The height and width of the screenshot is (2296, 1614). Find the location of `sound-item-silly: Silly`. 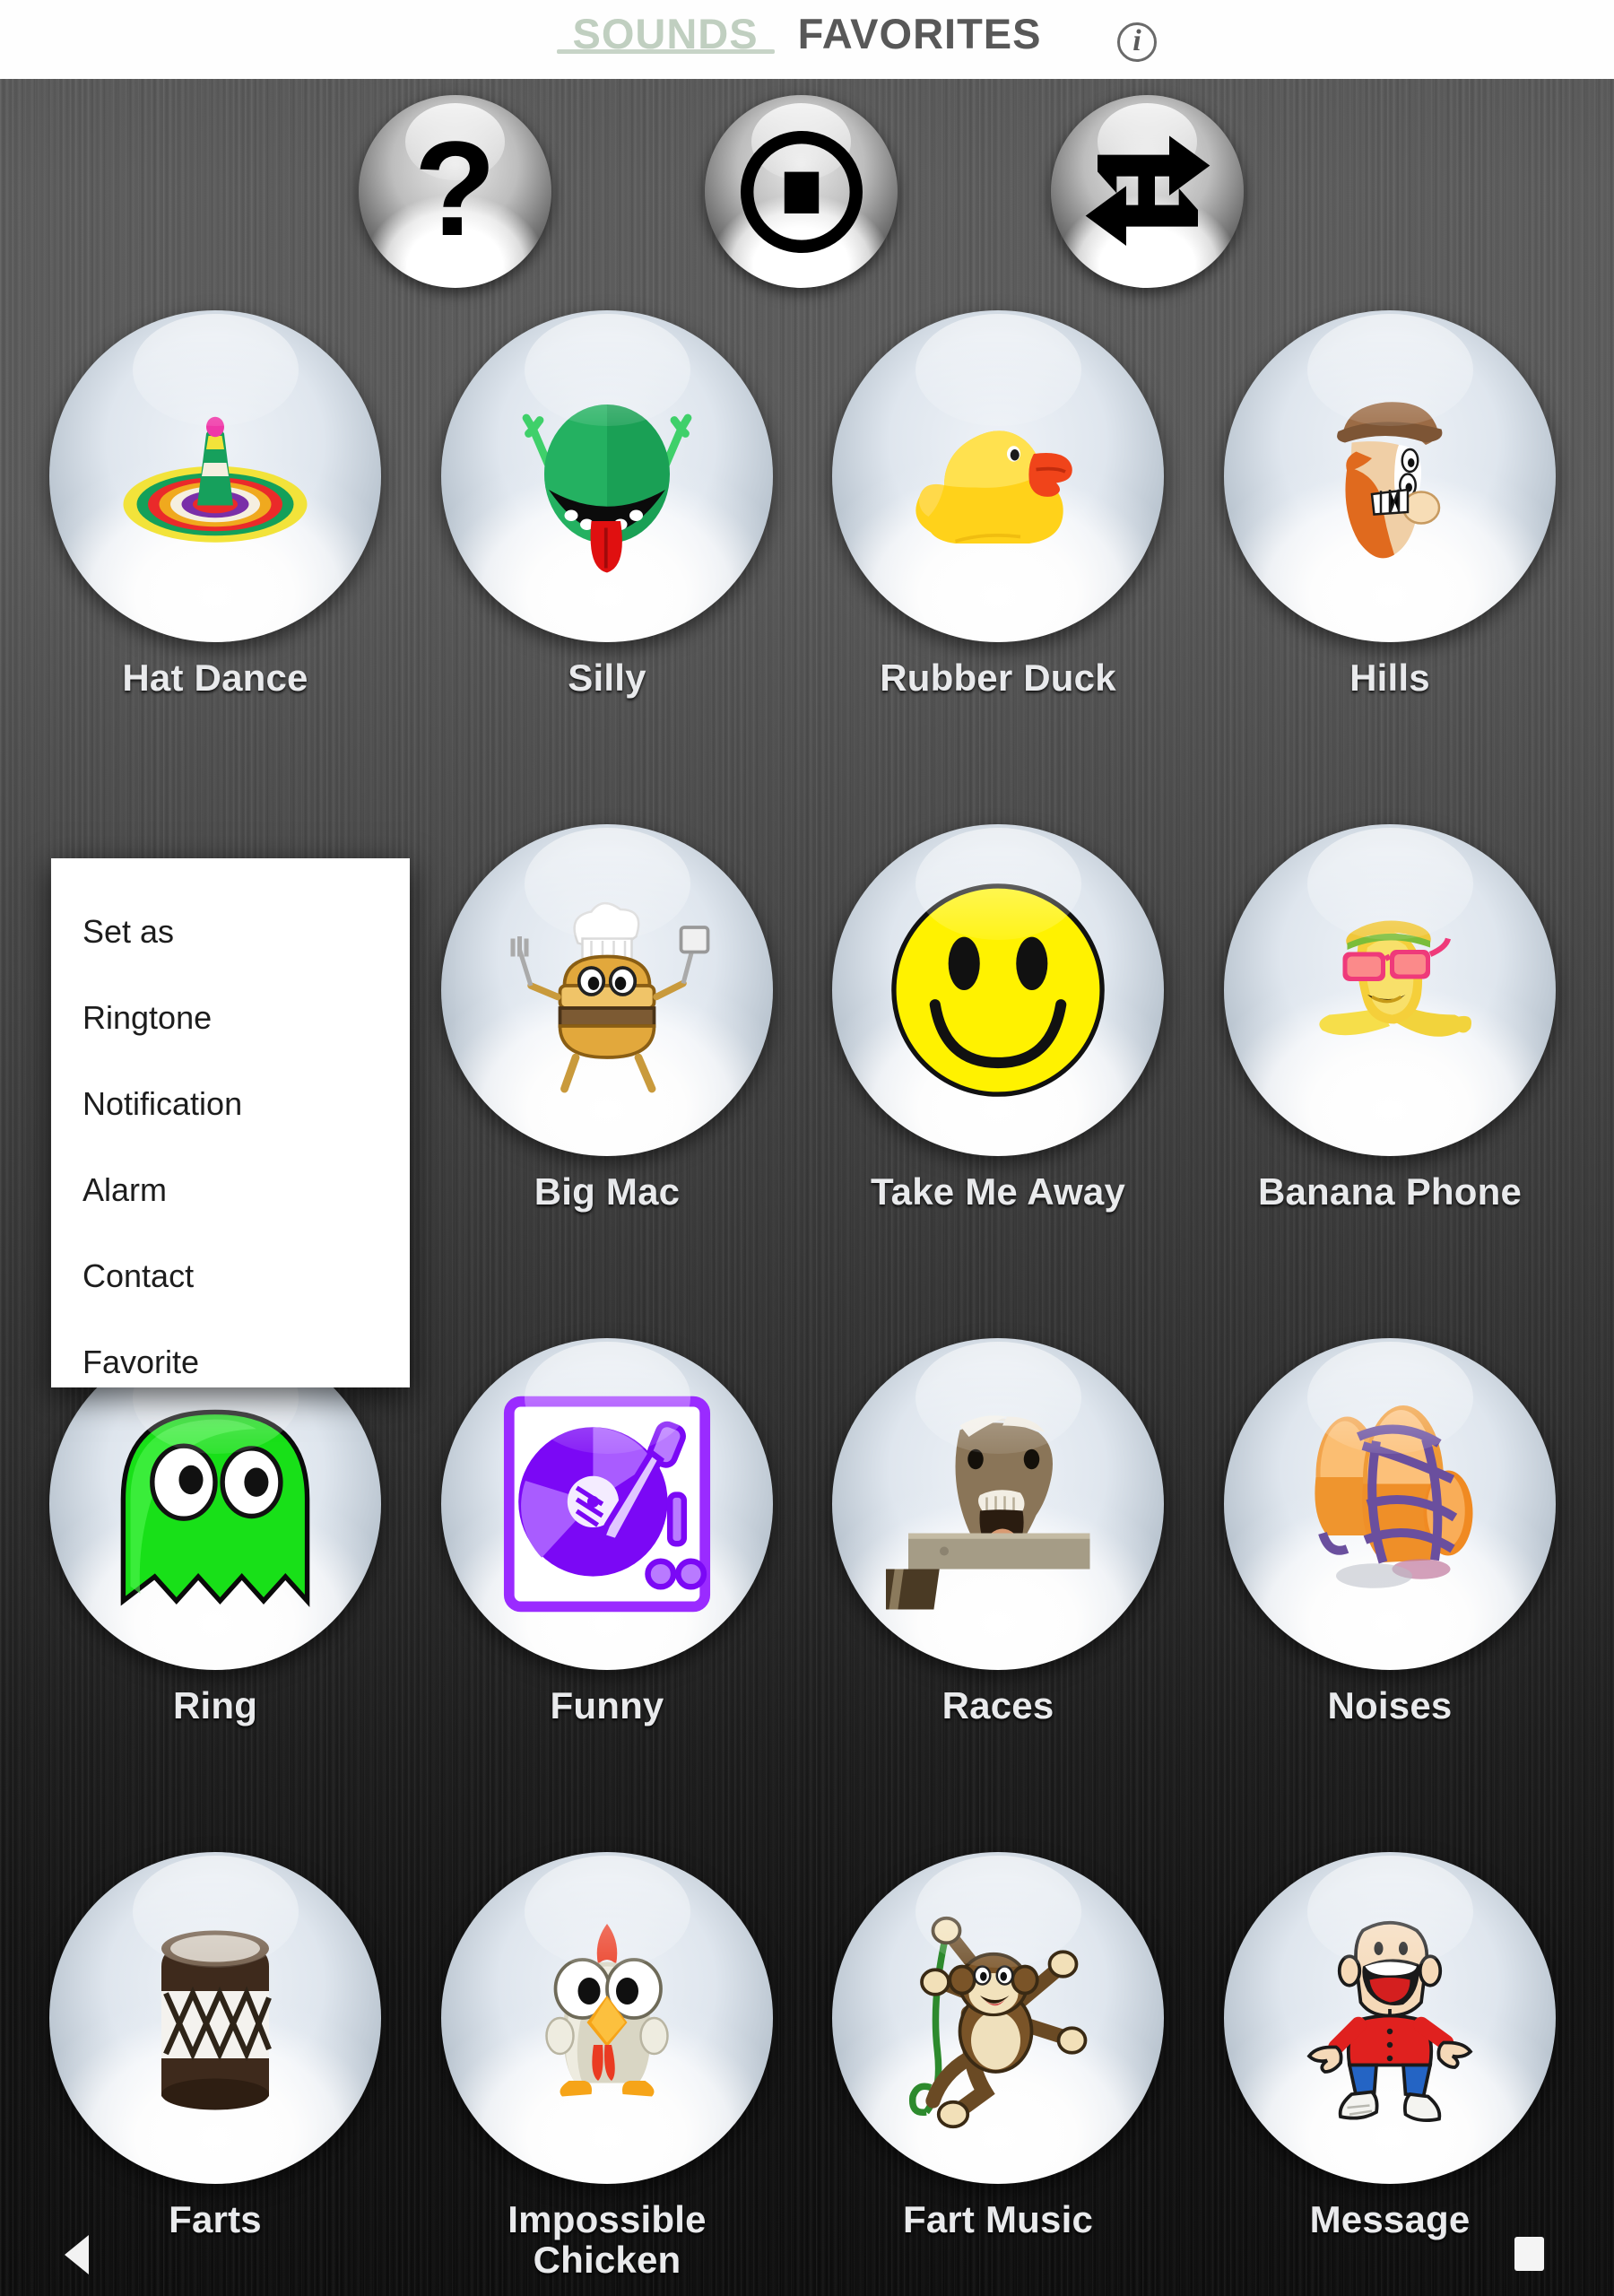

sound-item-silly: Silly is located at coordinates (607, 504).